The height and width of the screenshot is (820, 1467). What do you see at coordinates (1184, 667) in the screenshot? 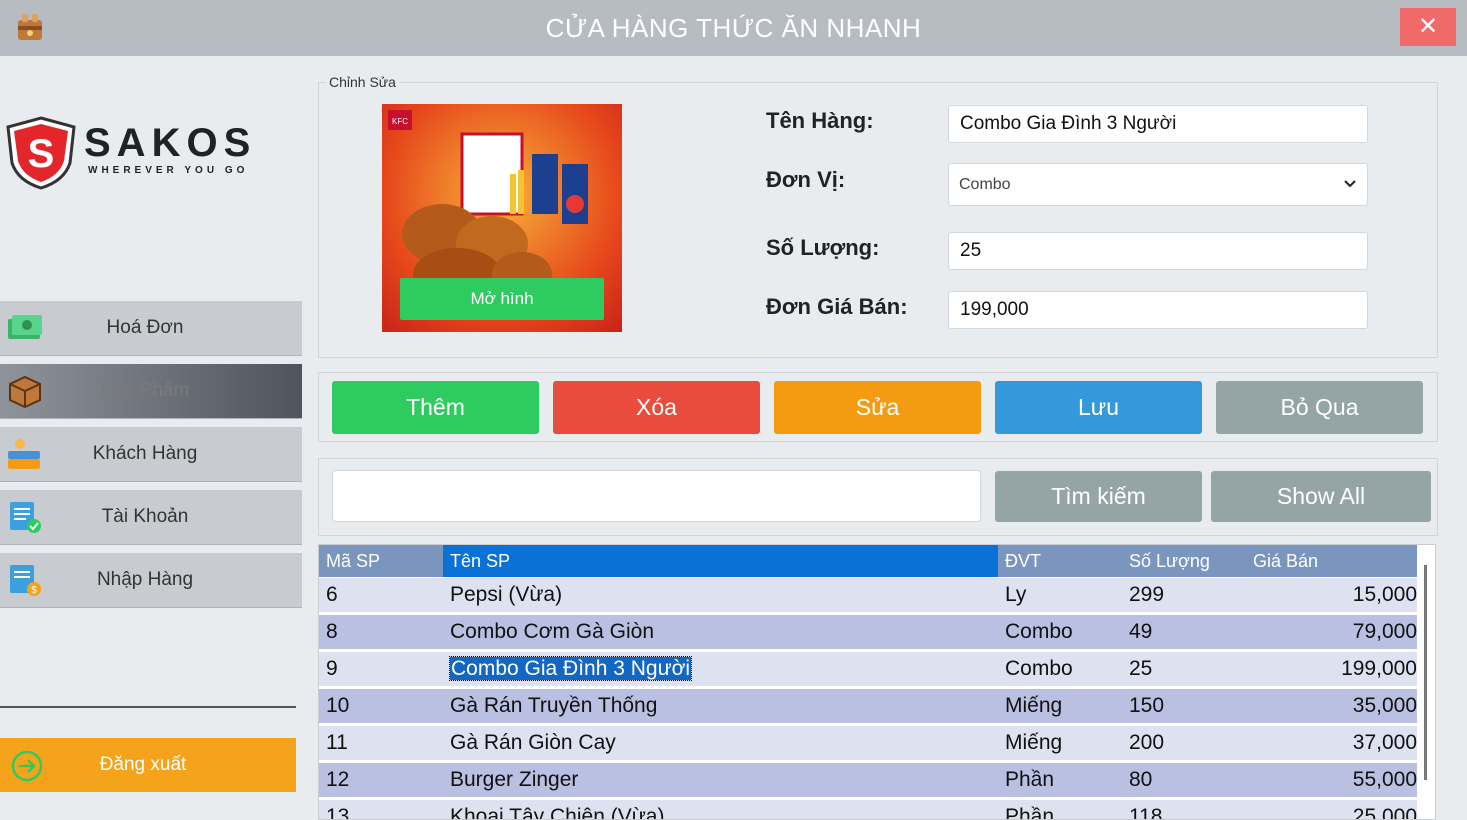
I see `table-cell: 25` at bounding box center [1184, 667].